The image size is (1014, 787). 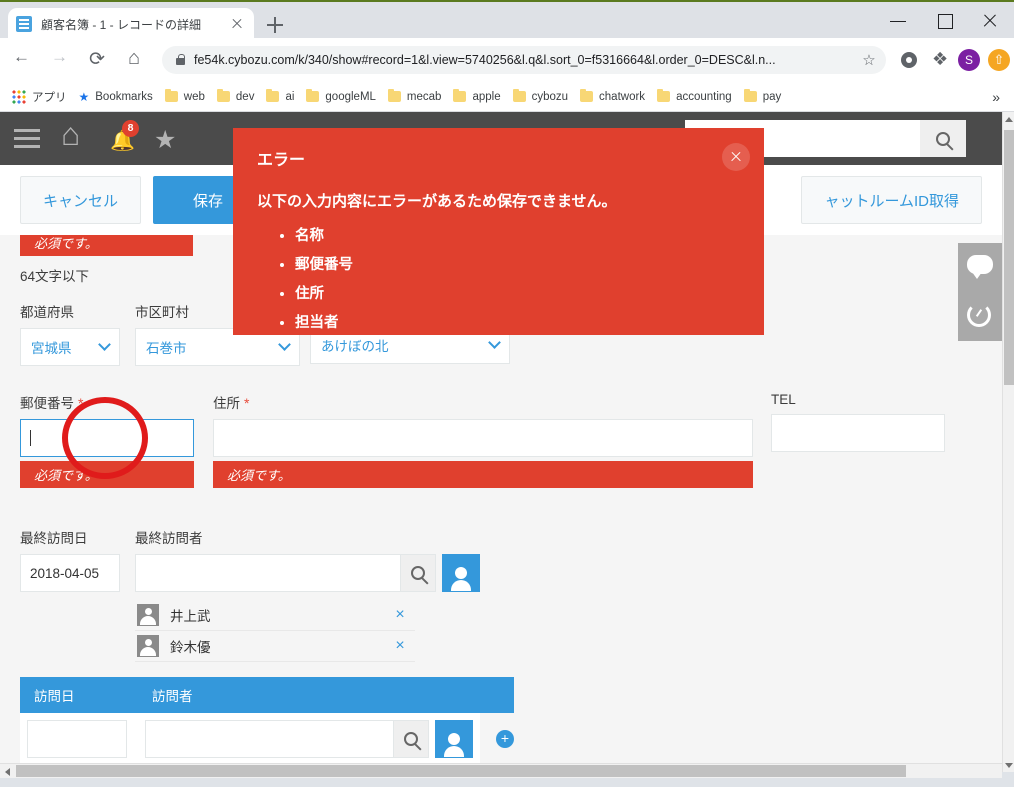 What do you see at coordinates (704, 96) in the screenshot?
I see `bookmark-label: accounting` at bounding box center [704, 96].